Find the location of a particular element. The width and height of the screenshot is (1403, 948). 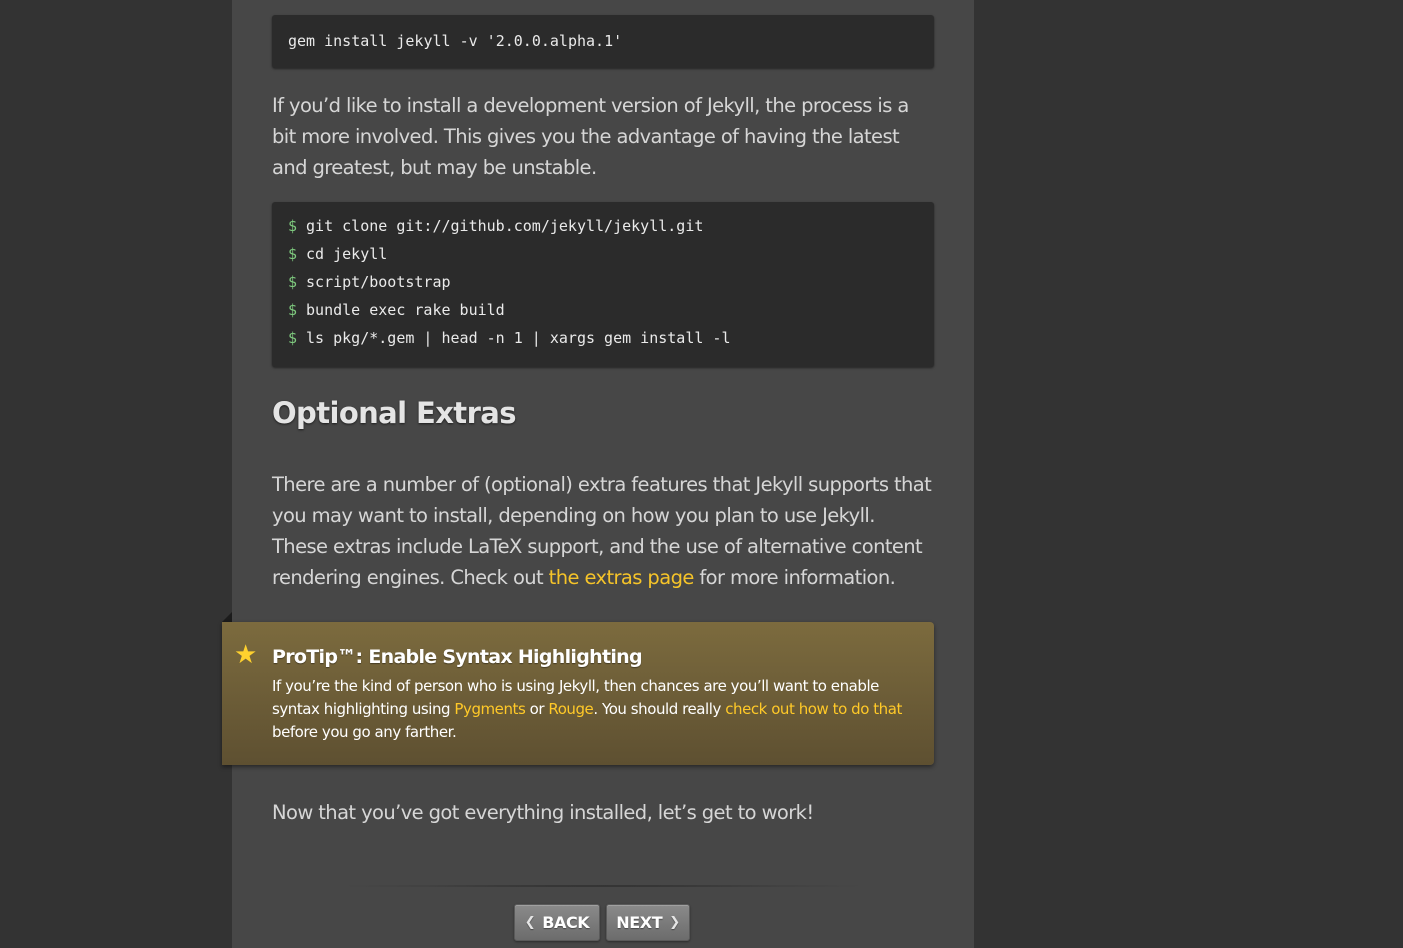

command-text: bundle exec rake build is located at coordinates (405, 310).